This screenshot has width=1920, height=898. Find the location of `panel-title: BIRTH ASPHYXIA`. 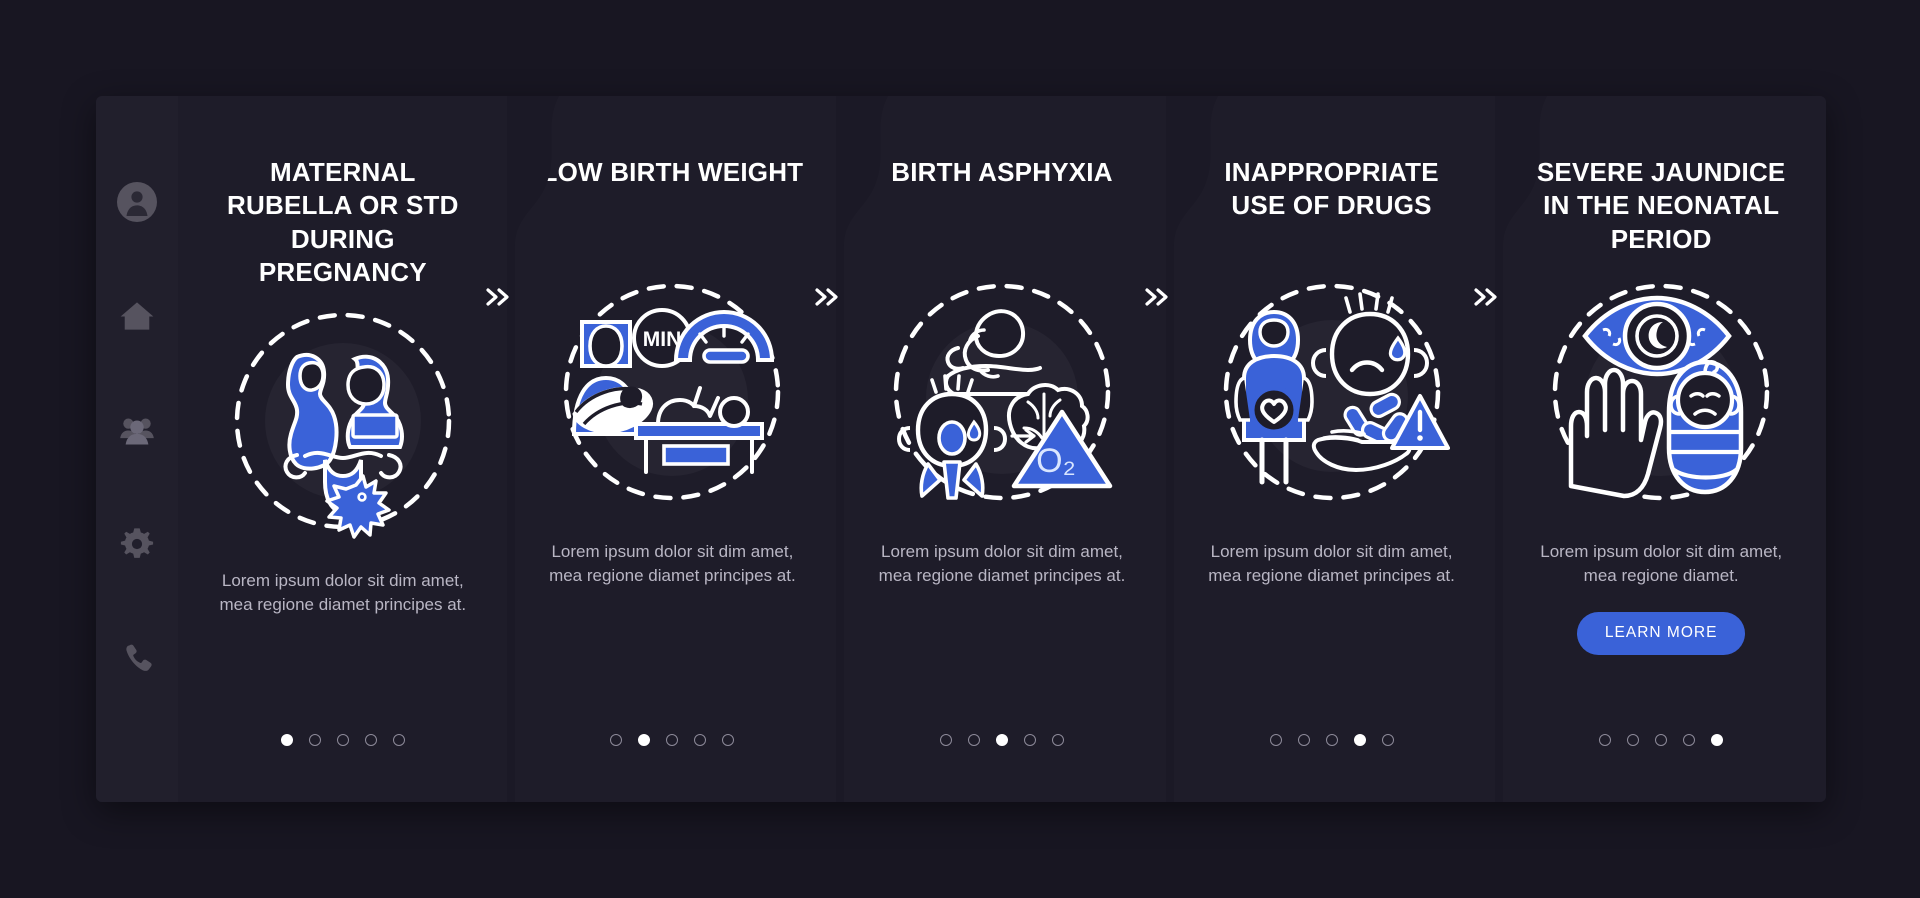

panel-title: BIRTH ASPHYXIA is located at coordinates (1002, 172).